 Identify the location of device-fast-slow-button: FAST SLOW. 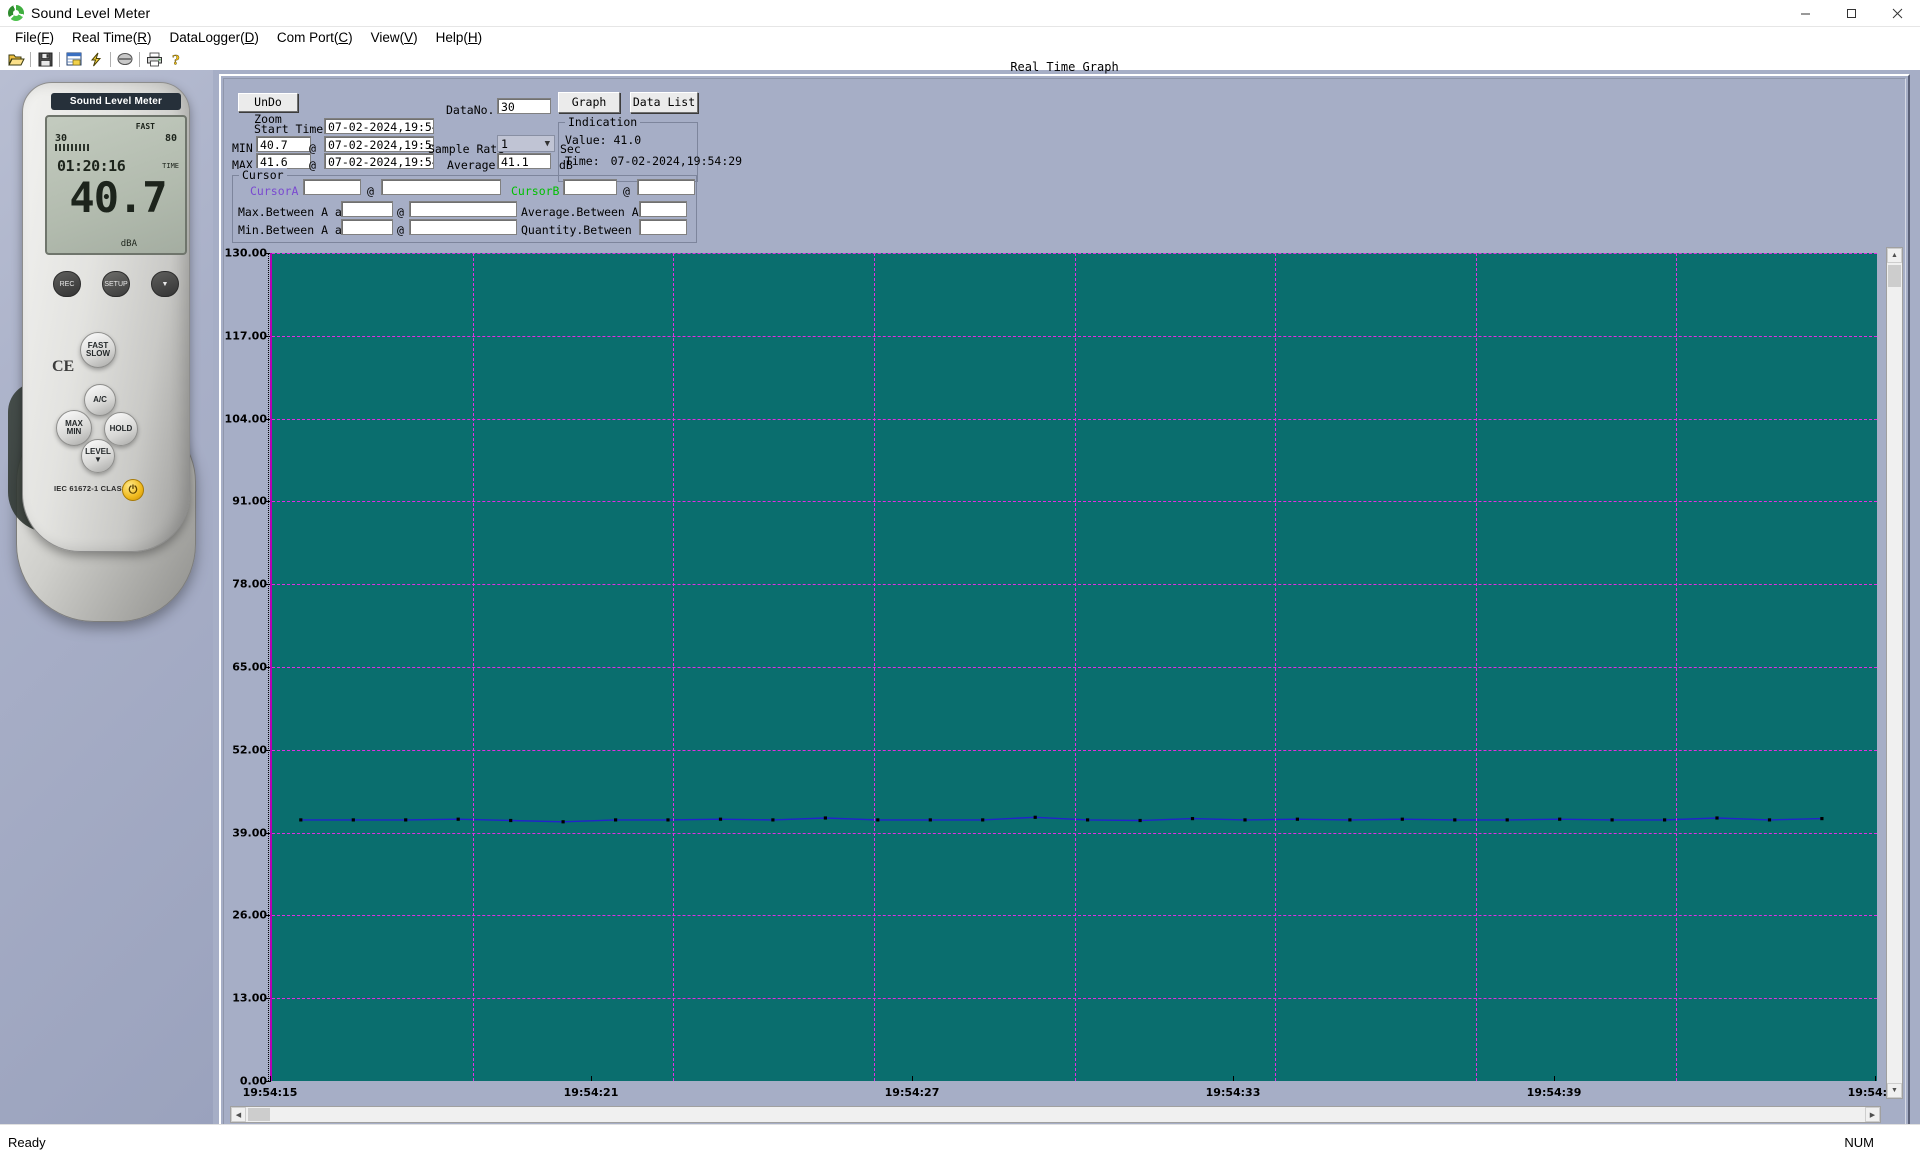
(98, 350).